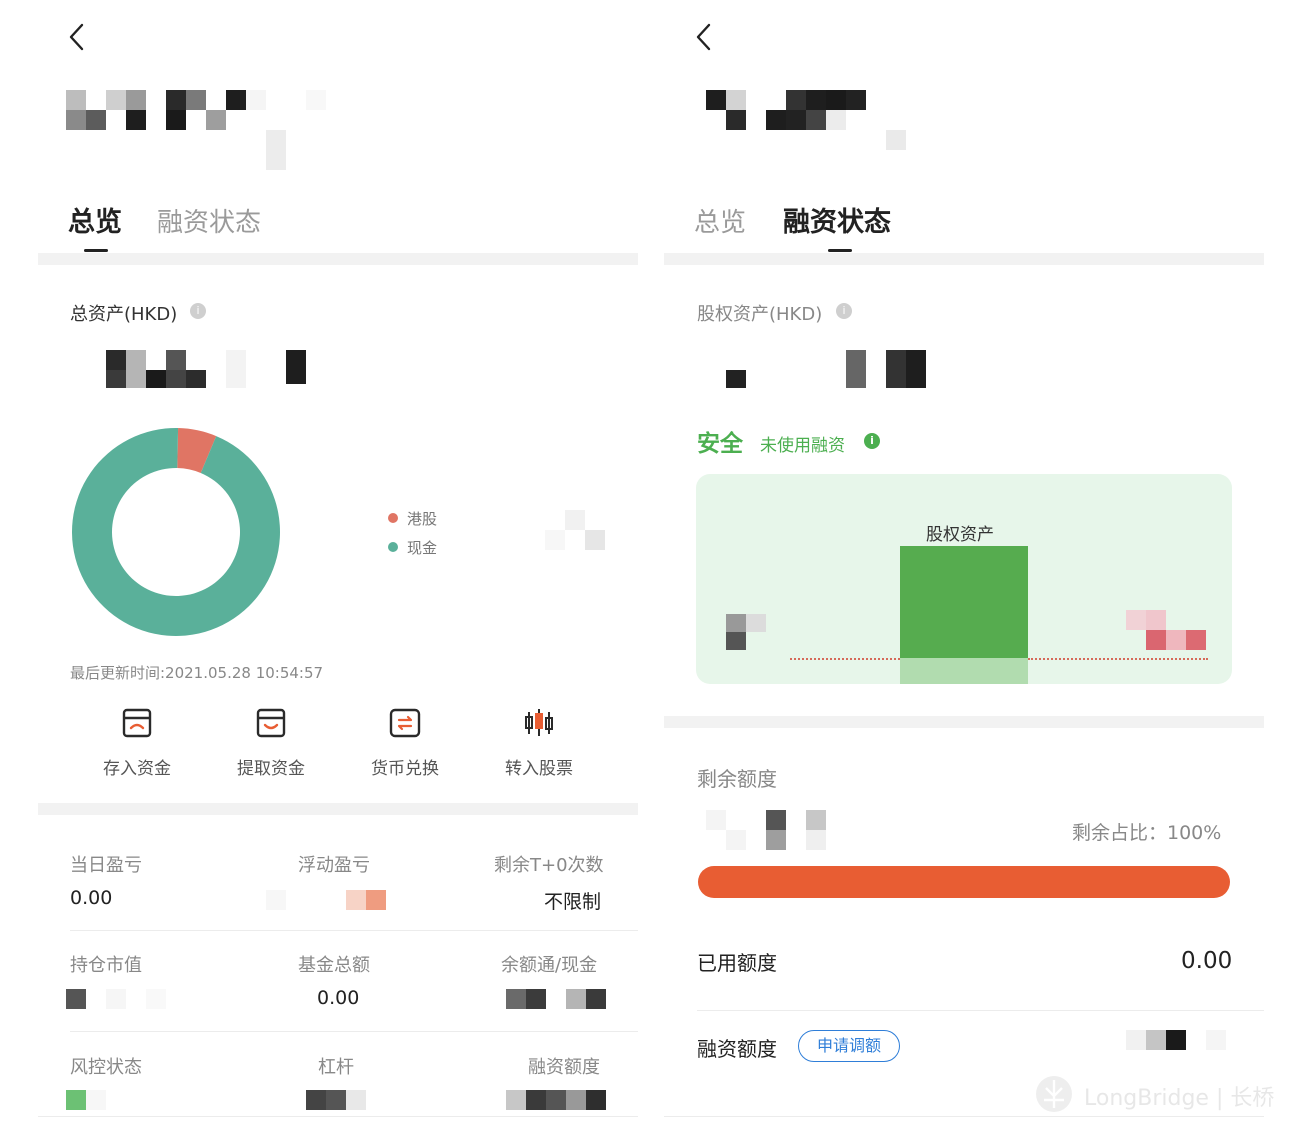 Image resolution: width=1304 pixels, height=1134 pixels. I want to click on daily-pnl-label: 当日盈亏, so click(106, 865).